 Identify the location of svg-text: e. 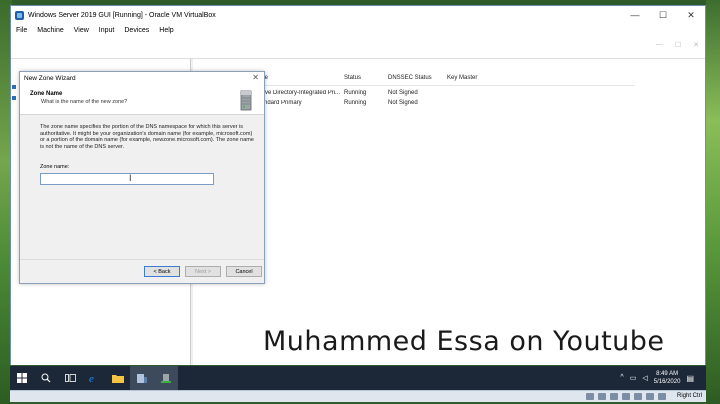
(91, 378).